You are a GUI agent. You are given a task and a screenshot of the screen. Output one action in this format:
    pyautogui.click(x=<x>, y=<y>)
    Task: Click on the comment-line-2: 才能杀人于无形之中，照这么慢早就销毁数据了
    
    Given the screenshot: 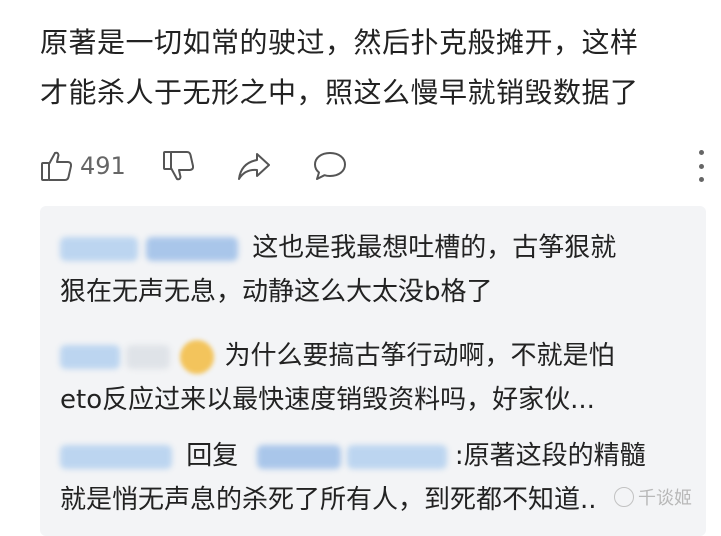 What is the action you would take?
    pyautogui.click(x=339, y=92)
    